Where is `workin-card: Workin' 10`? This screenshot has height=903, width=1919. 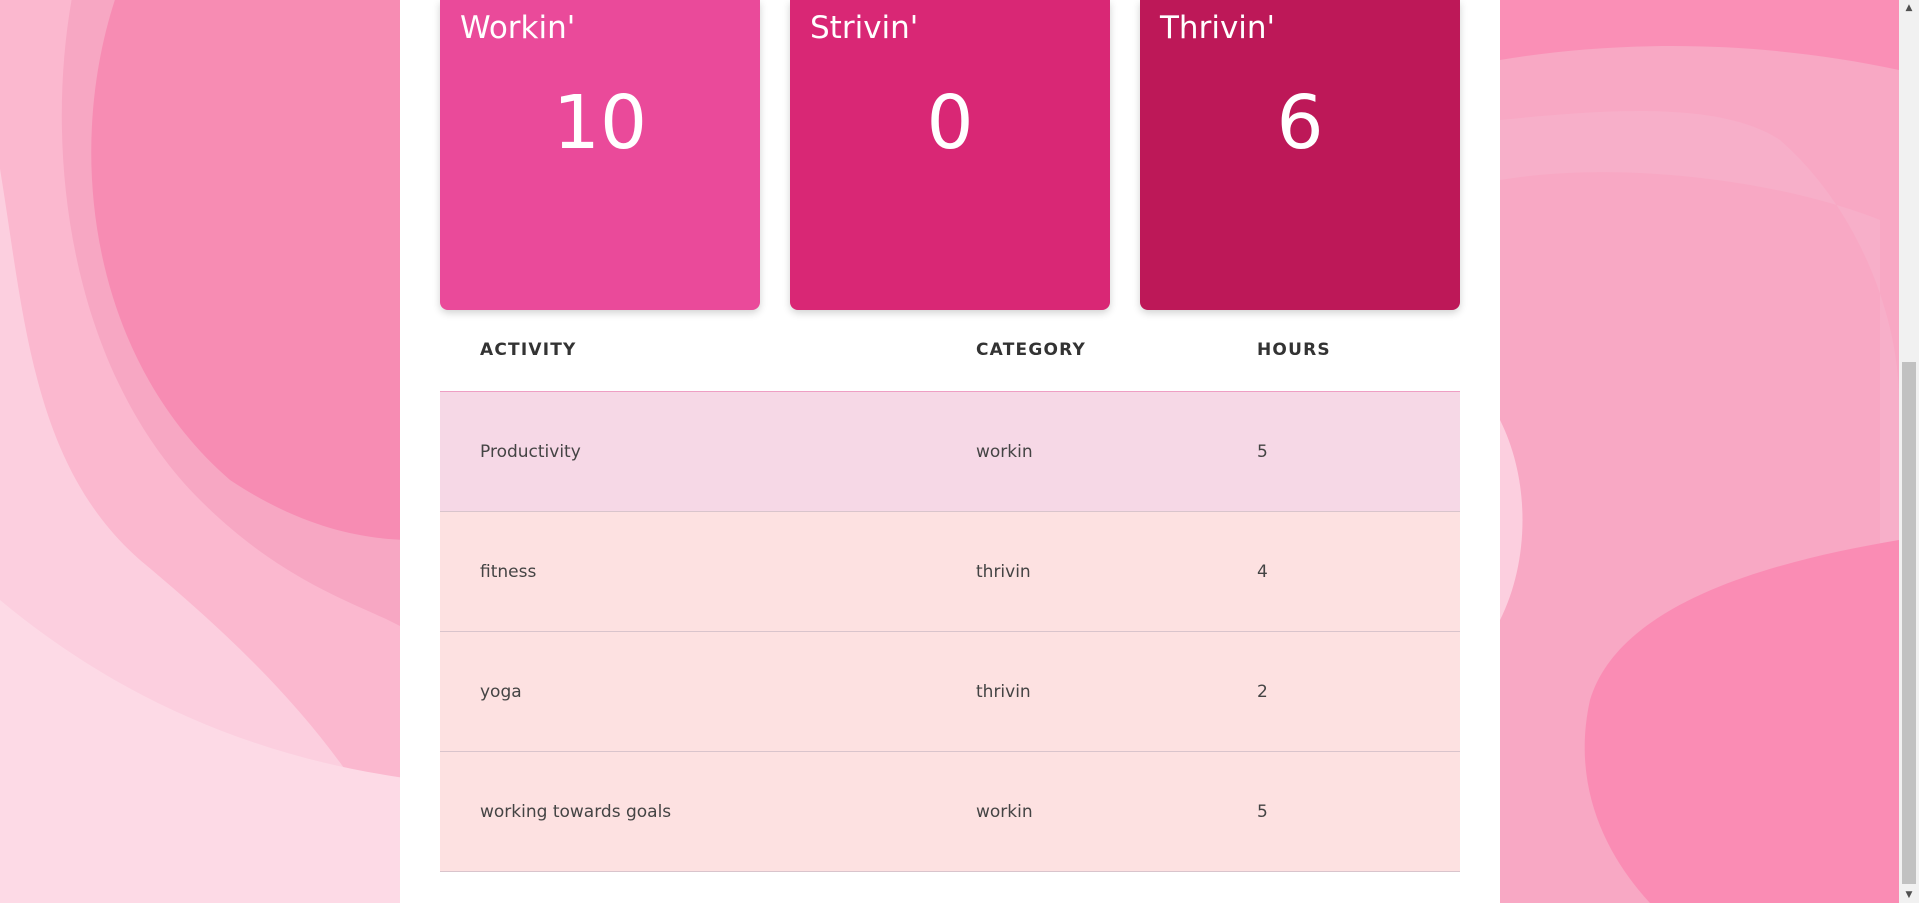 workin-card: Workin' 10 is located at coordinates (600, 155).